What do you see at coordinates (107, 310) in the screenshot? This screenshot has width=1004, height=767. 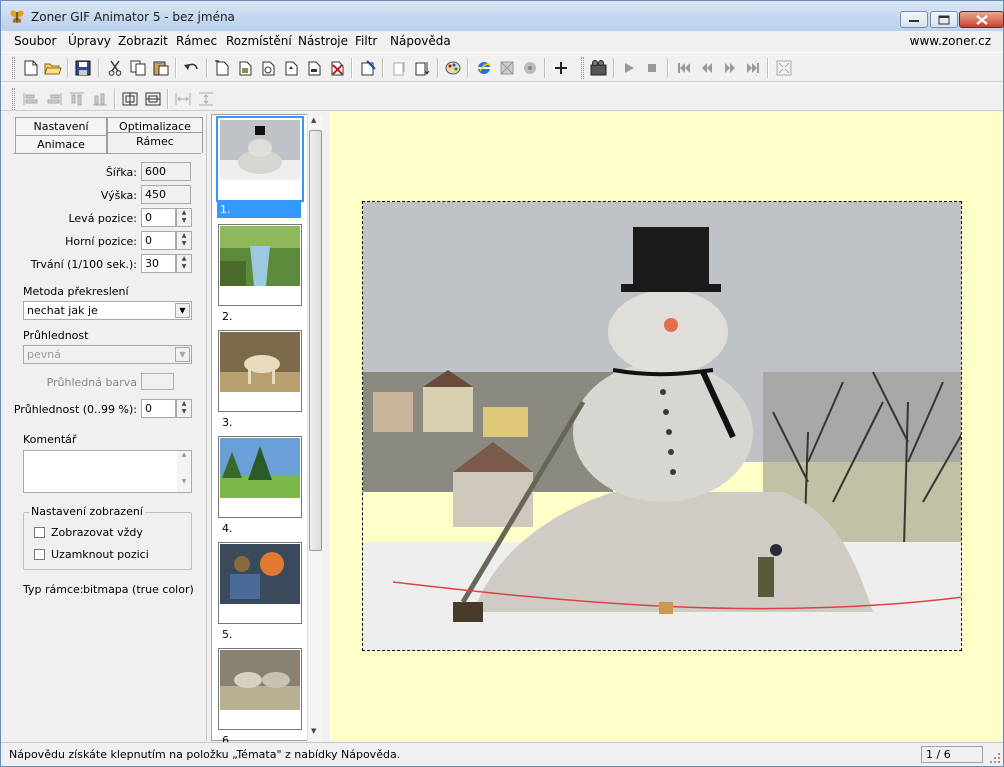 I see `metoda-select: nechat jak je ▼` at bounding box center [107, 310].